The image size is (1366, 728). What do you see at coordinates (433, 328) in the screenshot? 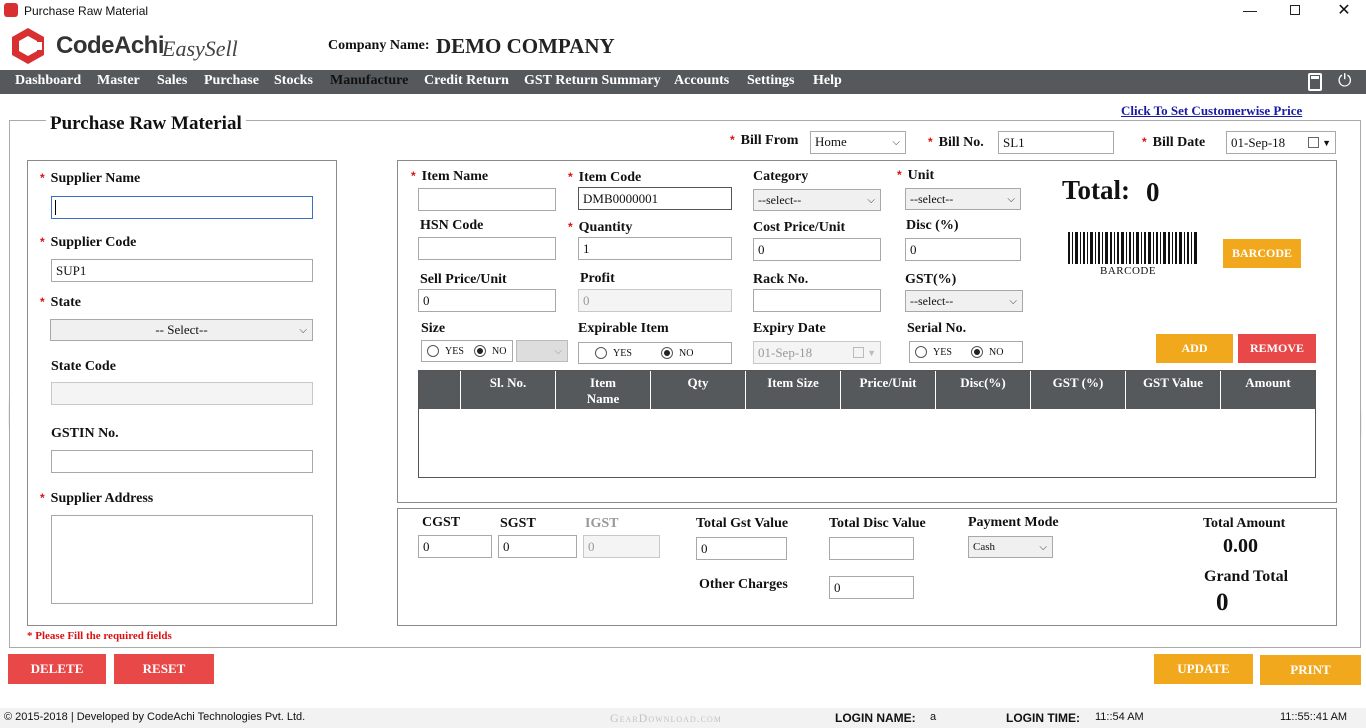
I see `size-label: Size` at bounding box center [433, 328].